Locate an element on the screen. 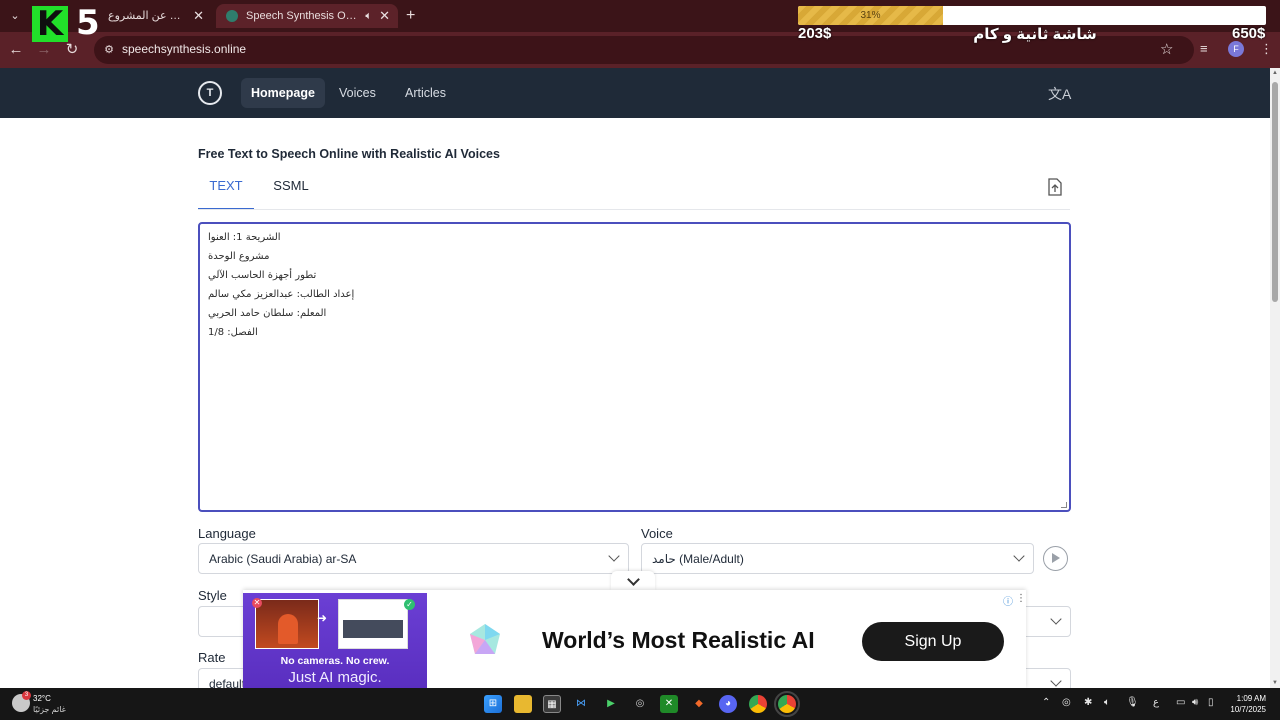 The height and width of the screenshot is (720, 1280). weather-temperature: 32°C is located at coordinates (42, 698).